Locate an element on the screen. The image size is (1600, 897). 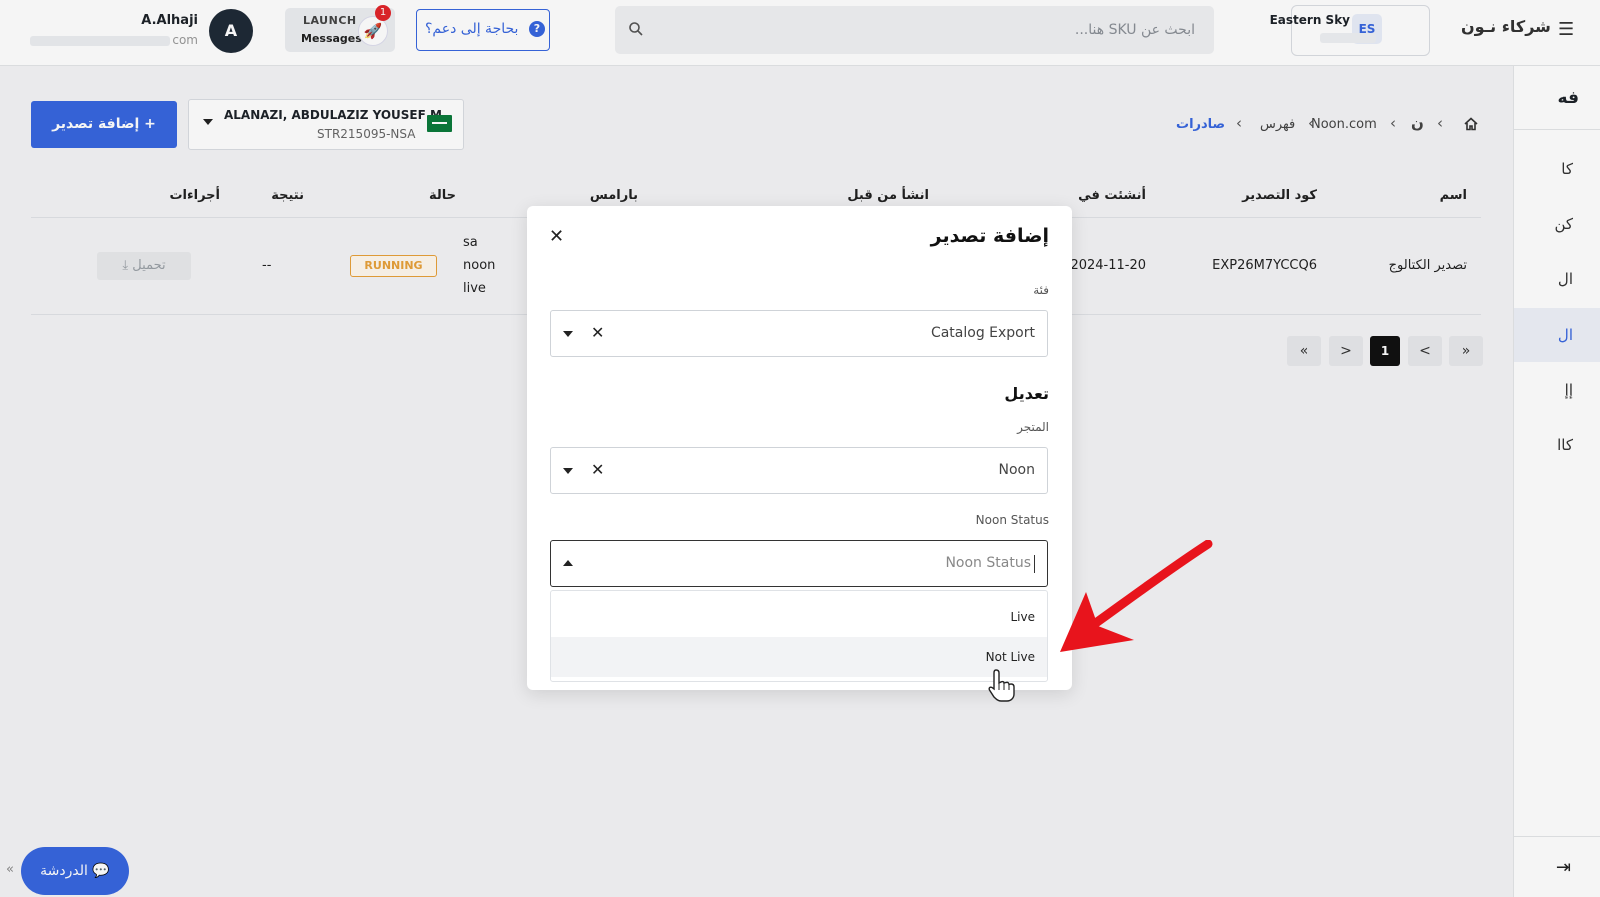
noon-status-menu: Live Not Live is located at coordinates (799, 636).